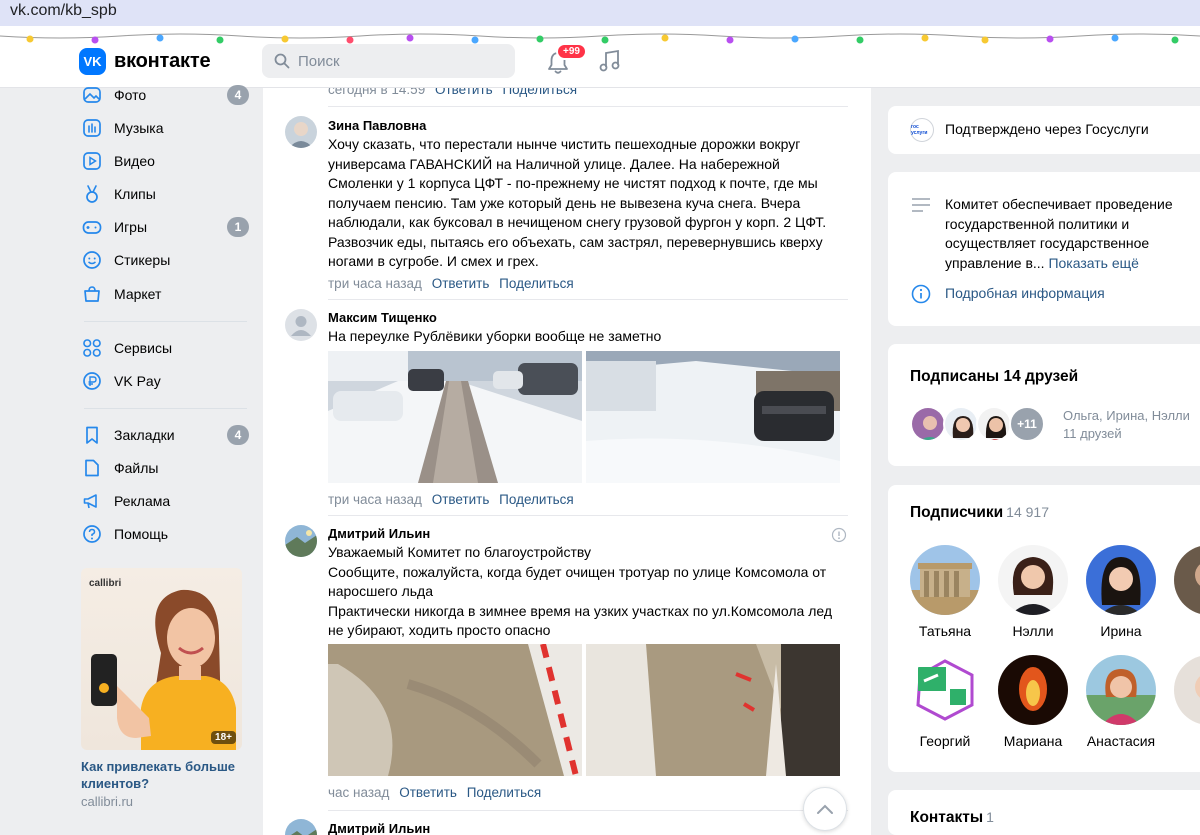 This screenshot has height=835, width=1200. Describe the element at coordinates (92, 260) in the screenshot. I see `stickers-icon` at that location.